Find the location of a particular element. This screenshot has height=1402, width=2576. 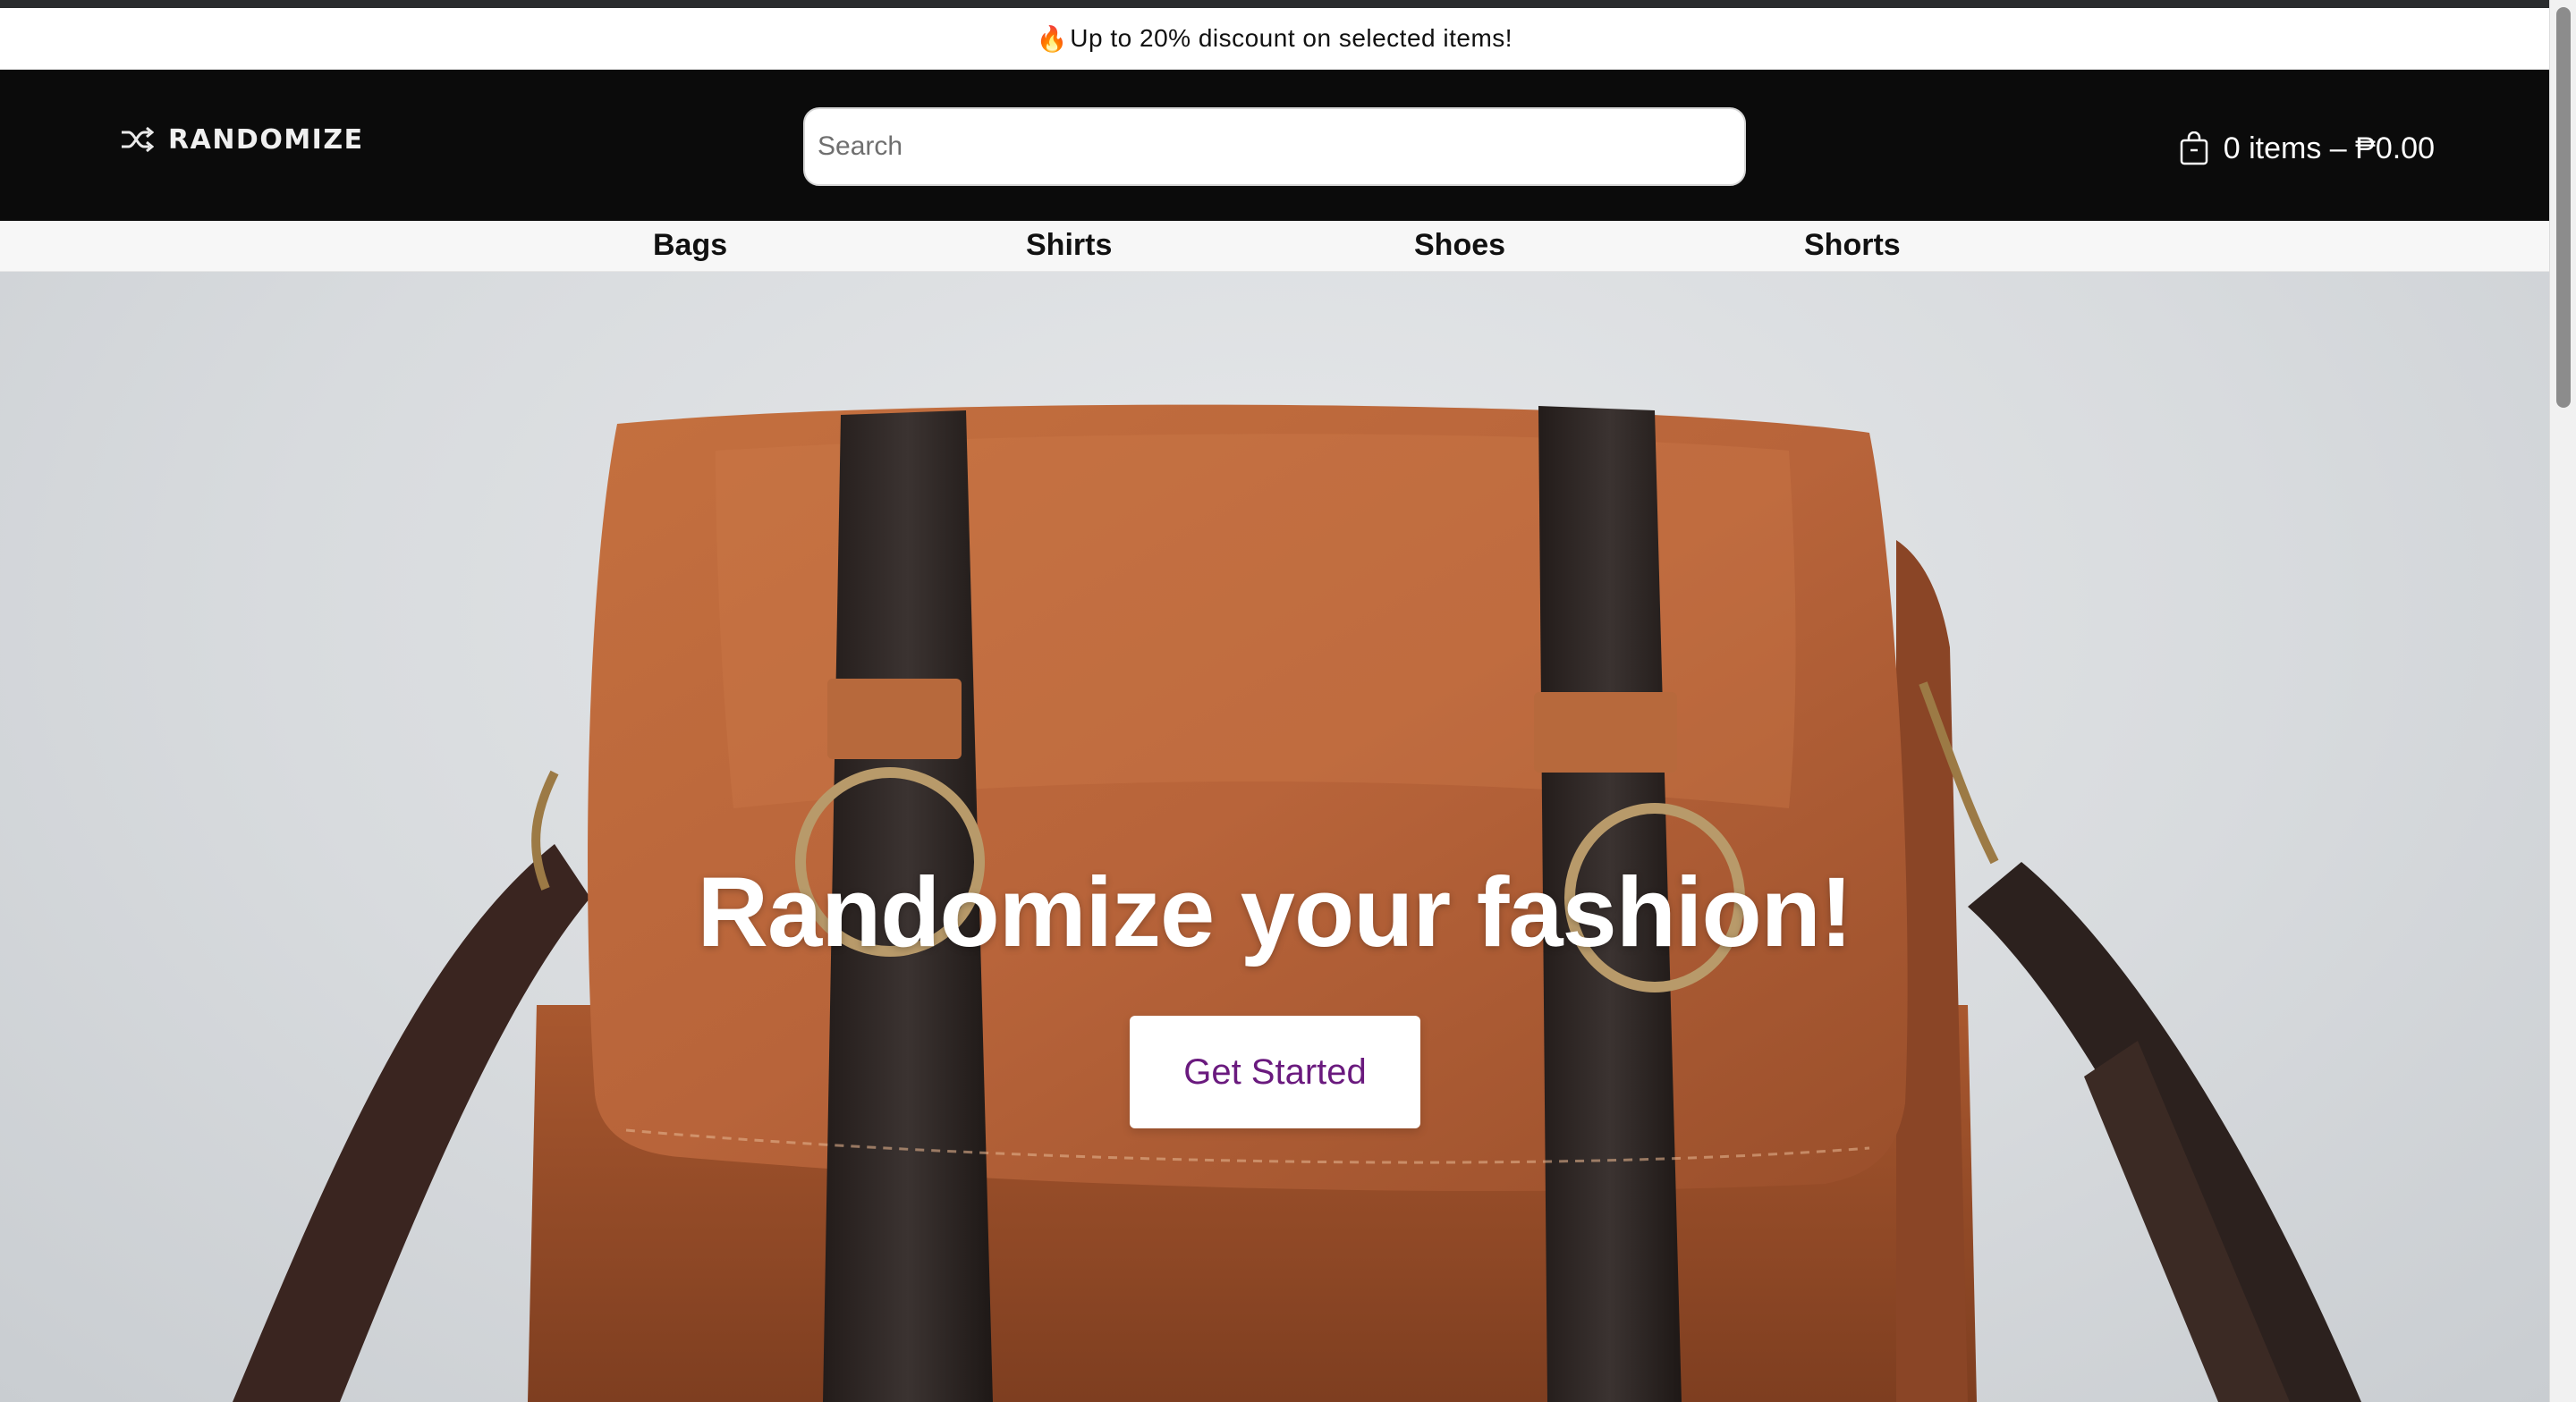

site-logo: RANDOMIZE is located at coordinates (242, 139).